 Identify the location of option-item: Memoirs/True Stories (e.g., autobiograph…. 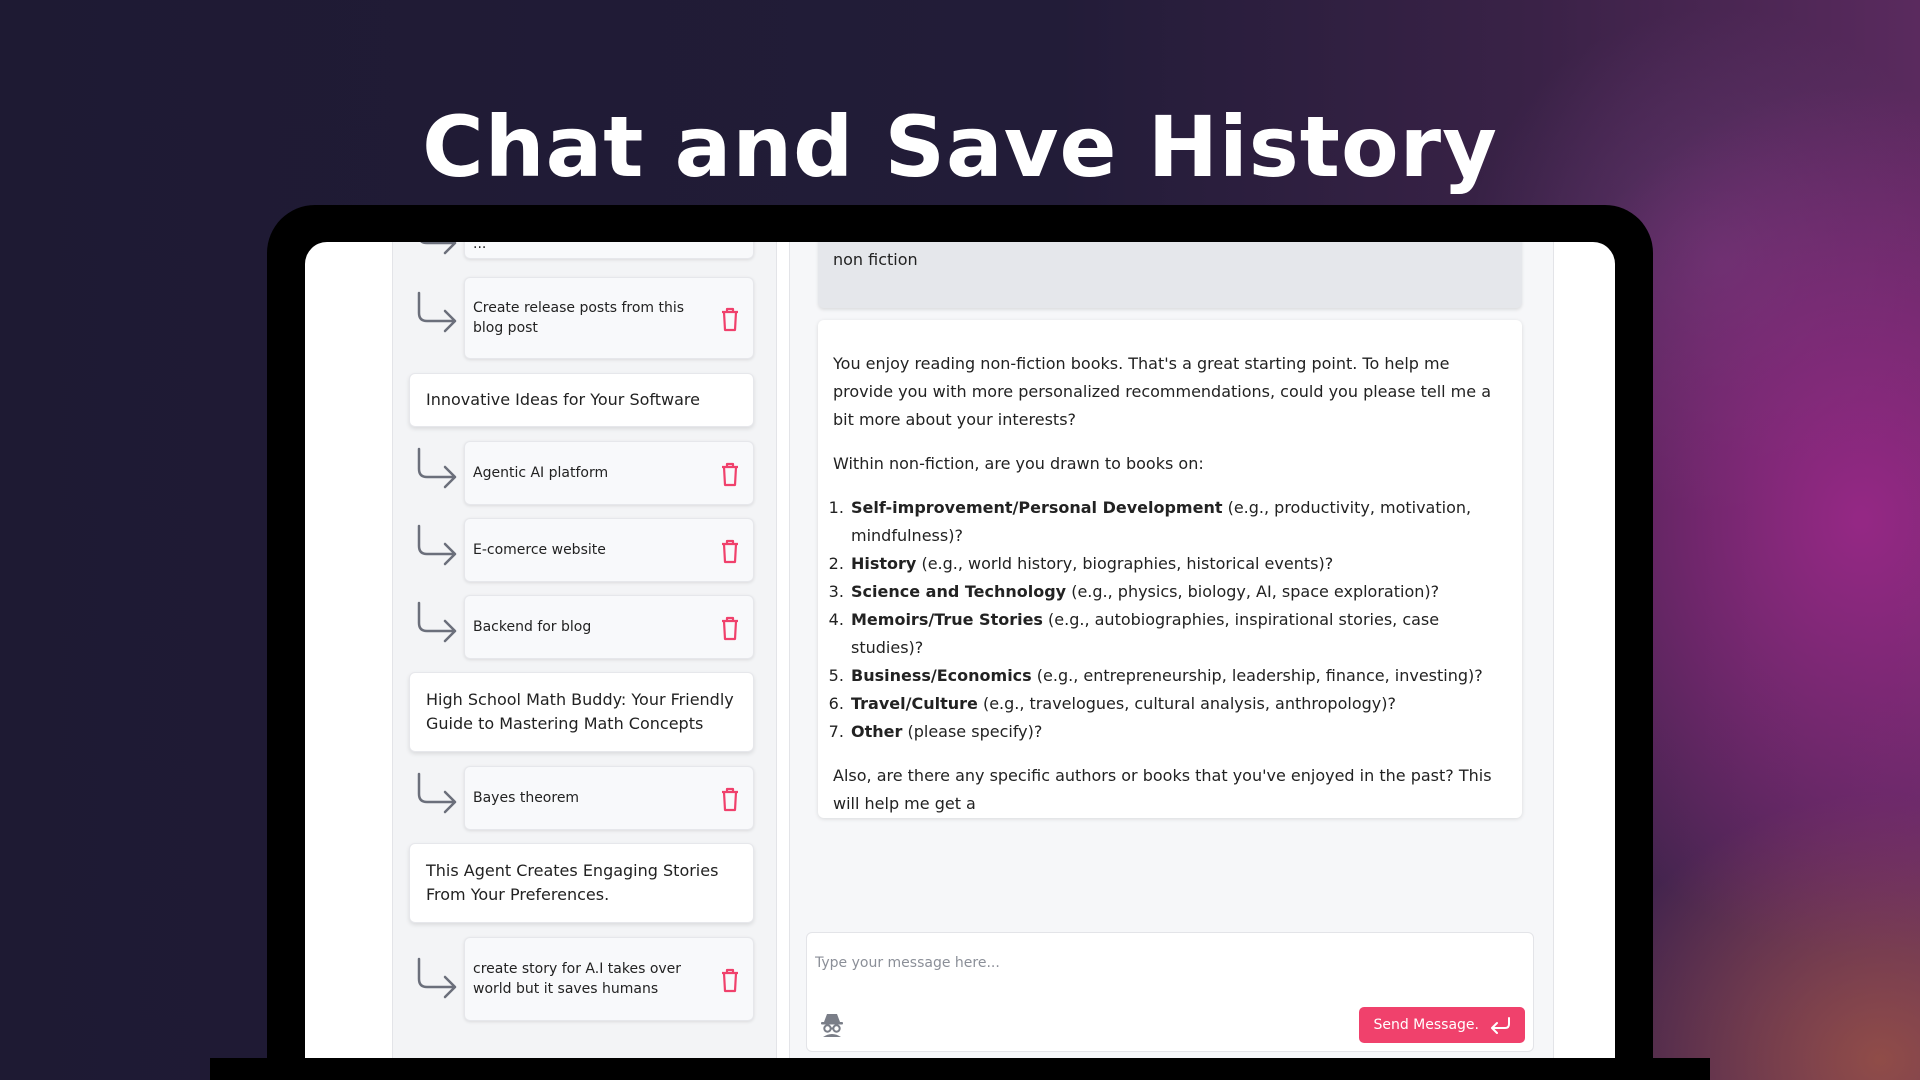
(1178, 634).